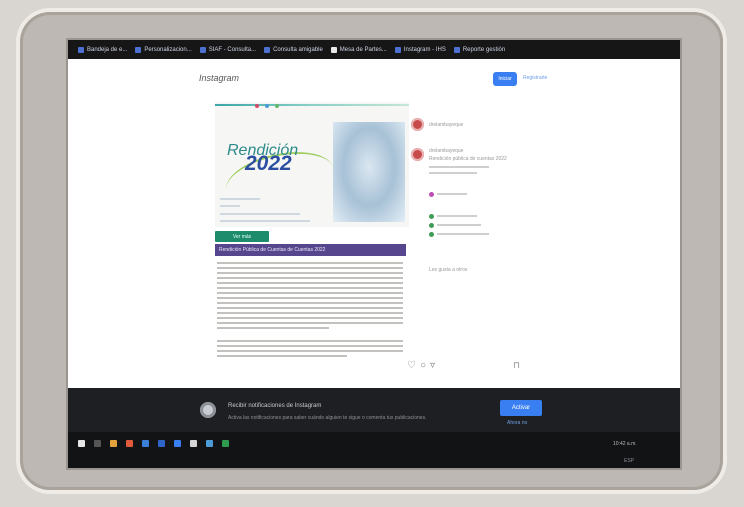 The width and height of the screenshot is (744, 507). Describe the element at coordinates (374, 80) in the screenshot. I see `instagram-header: Instagram Iniciar Registrarte` at that location.